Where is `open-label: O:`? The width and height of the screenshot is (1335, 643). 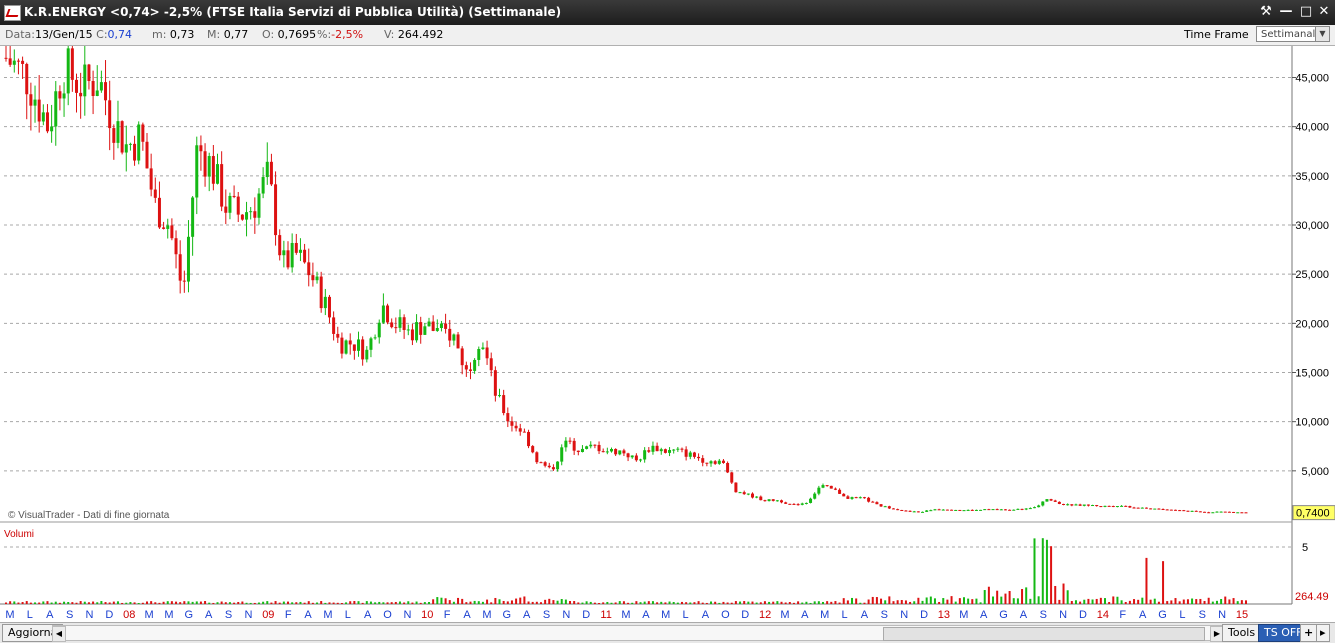 open-label: O: is located at coordinates (268, 34).